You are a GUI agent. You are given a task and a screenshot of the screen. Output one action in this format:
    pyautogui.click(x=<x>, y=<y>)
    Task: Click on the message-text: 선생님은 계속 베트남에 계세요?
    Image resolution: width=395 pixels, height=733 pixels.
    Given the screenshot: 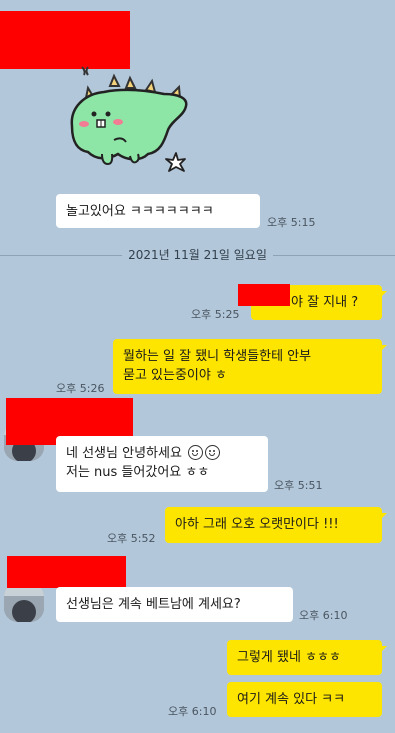 What is the action you would take?
    pyautogui.click(x=153, y=604)
    